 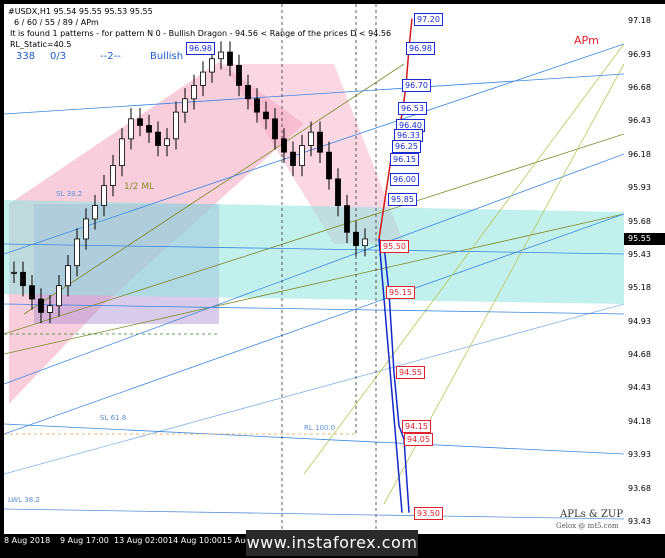 I want to click on watermark: www.instaforex.com, so click(x=332, y=543).